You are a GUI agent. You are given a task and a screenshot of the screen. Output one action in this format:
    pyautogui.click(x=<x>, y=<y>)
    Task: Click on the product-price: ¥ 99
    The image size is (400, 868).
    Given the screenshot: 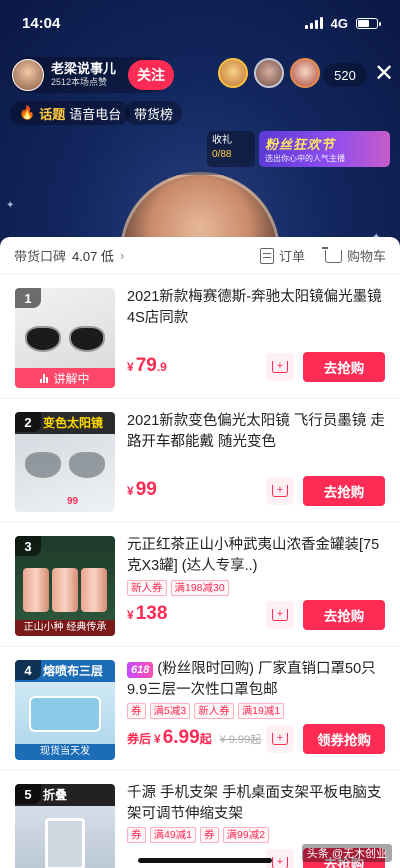 What is the action you would take?
    pyautogui.click(x=142, y=490)
    